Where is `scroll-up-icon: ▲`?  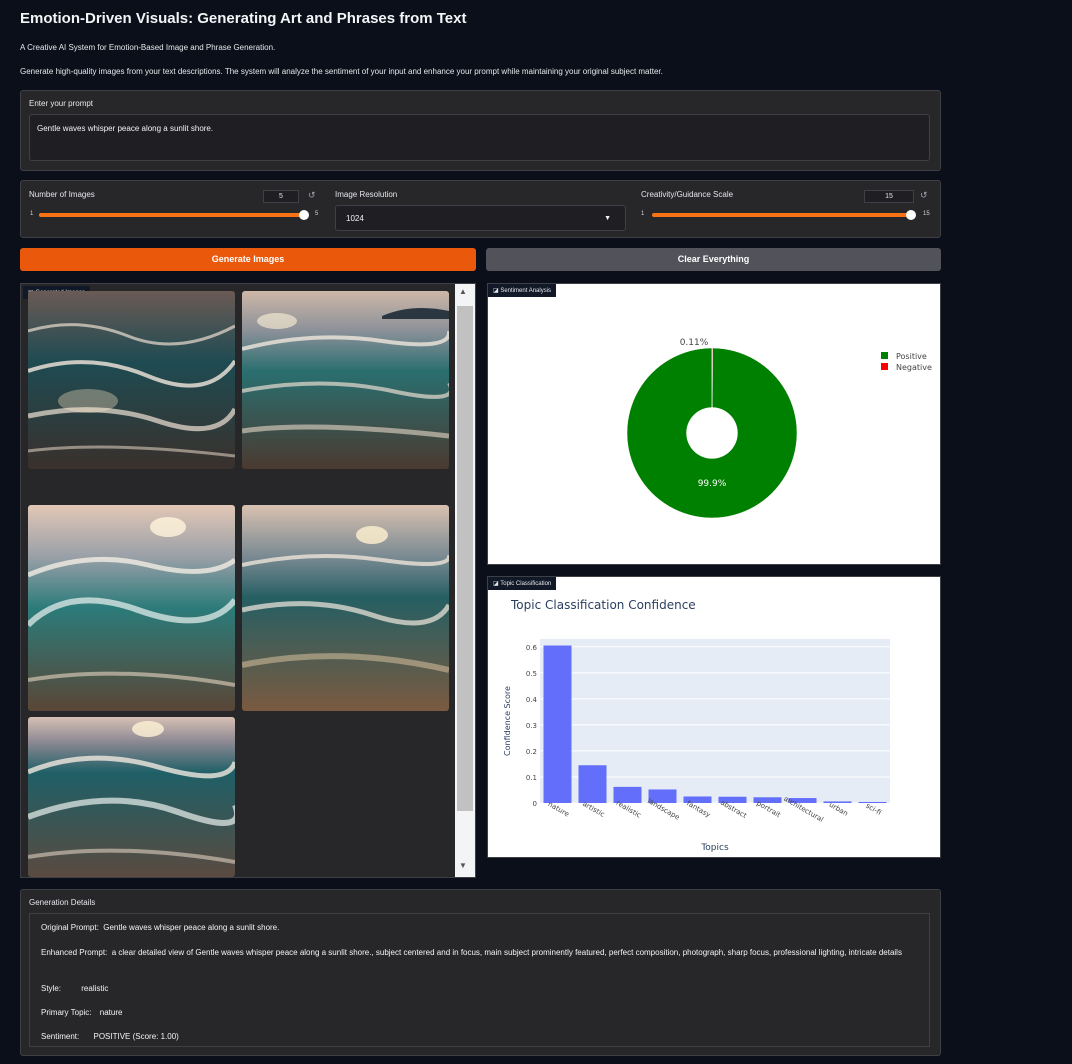 scroll-up-icon: ▲ is located at coordinates (463, 291).